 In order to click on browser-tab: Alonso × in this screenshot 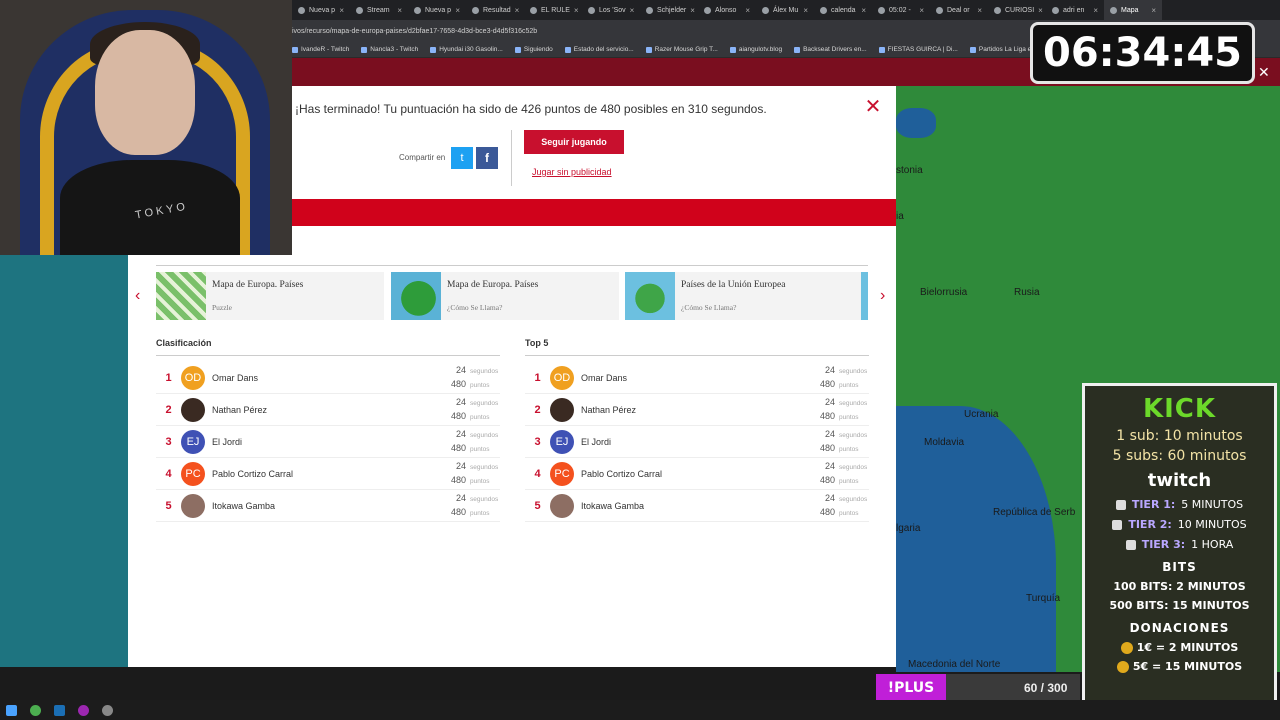, I will do `click(727, 10)`.